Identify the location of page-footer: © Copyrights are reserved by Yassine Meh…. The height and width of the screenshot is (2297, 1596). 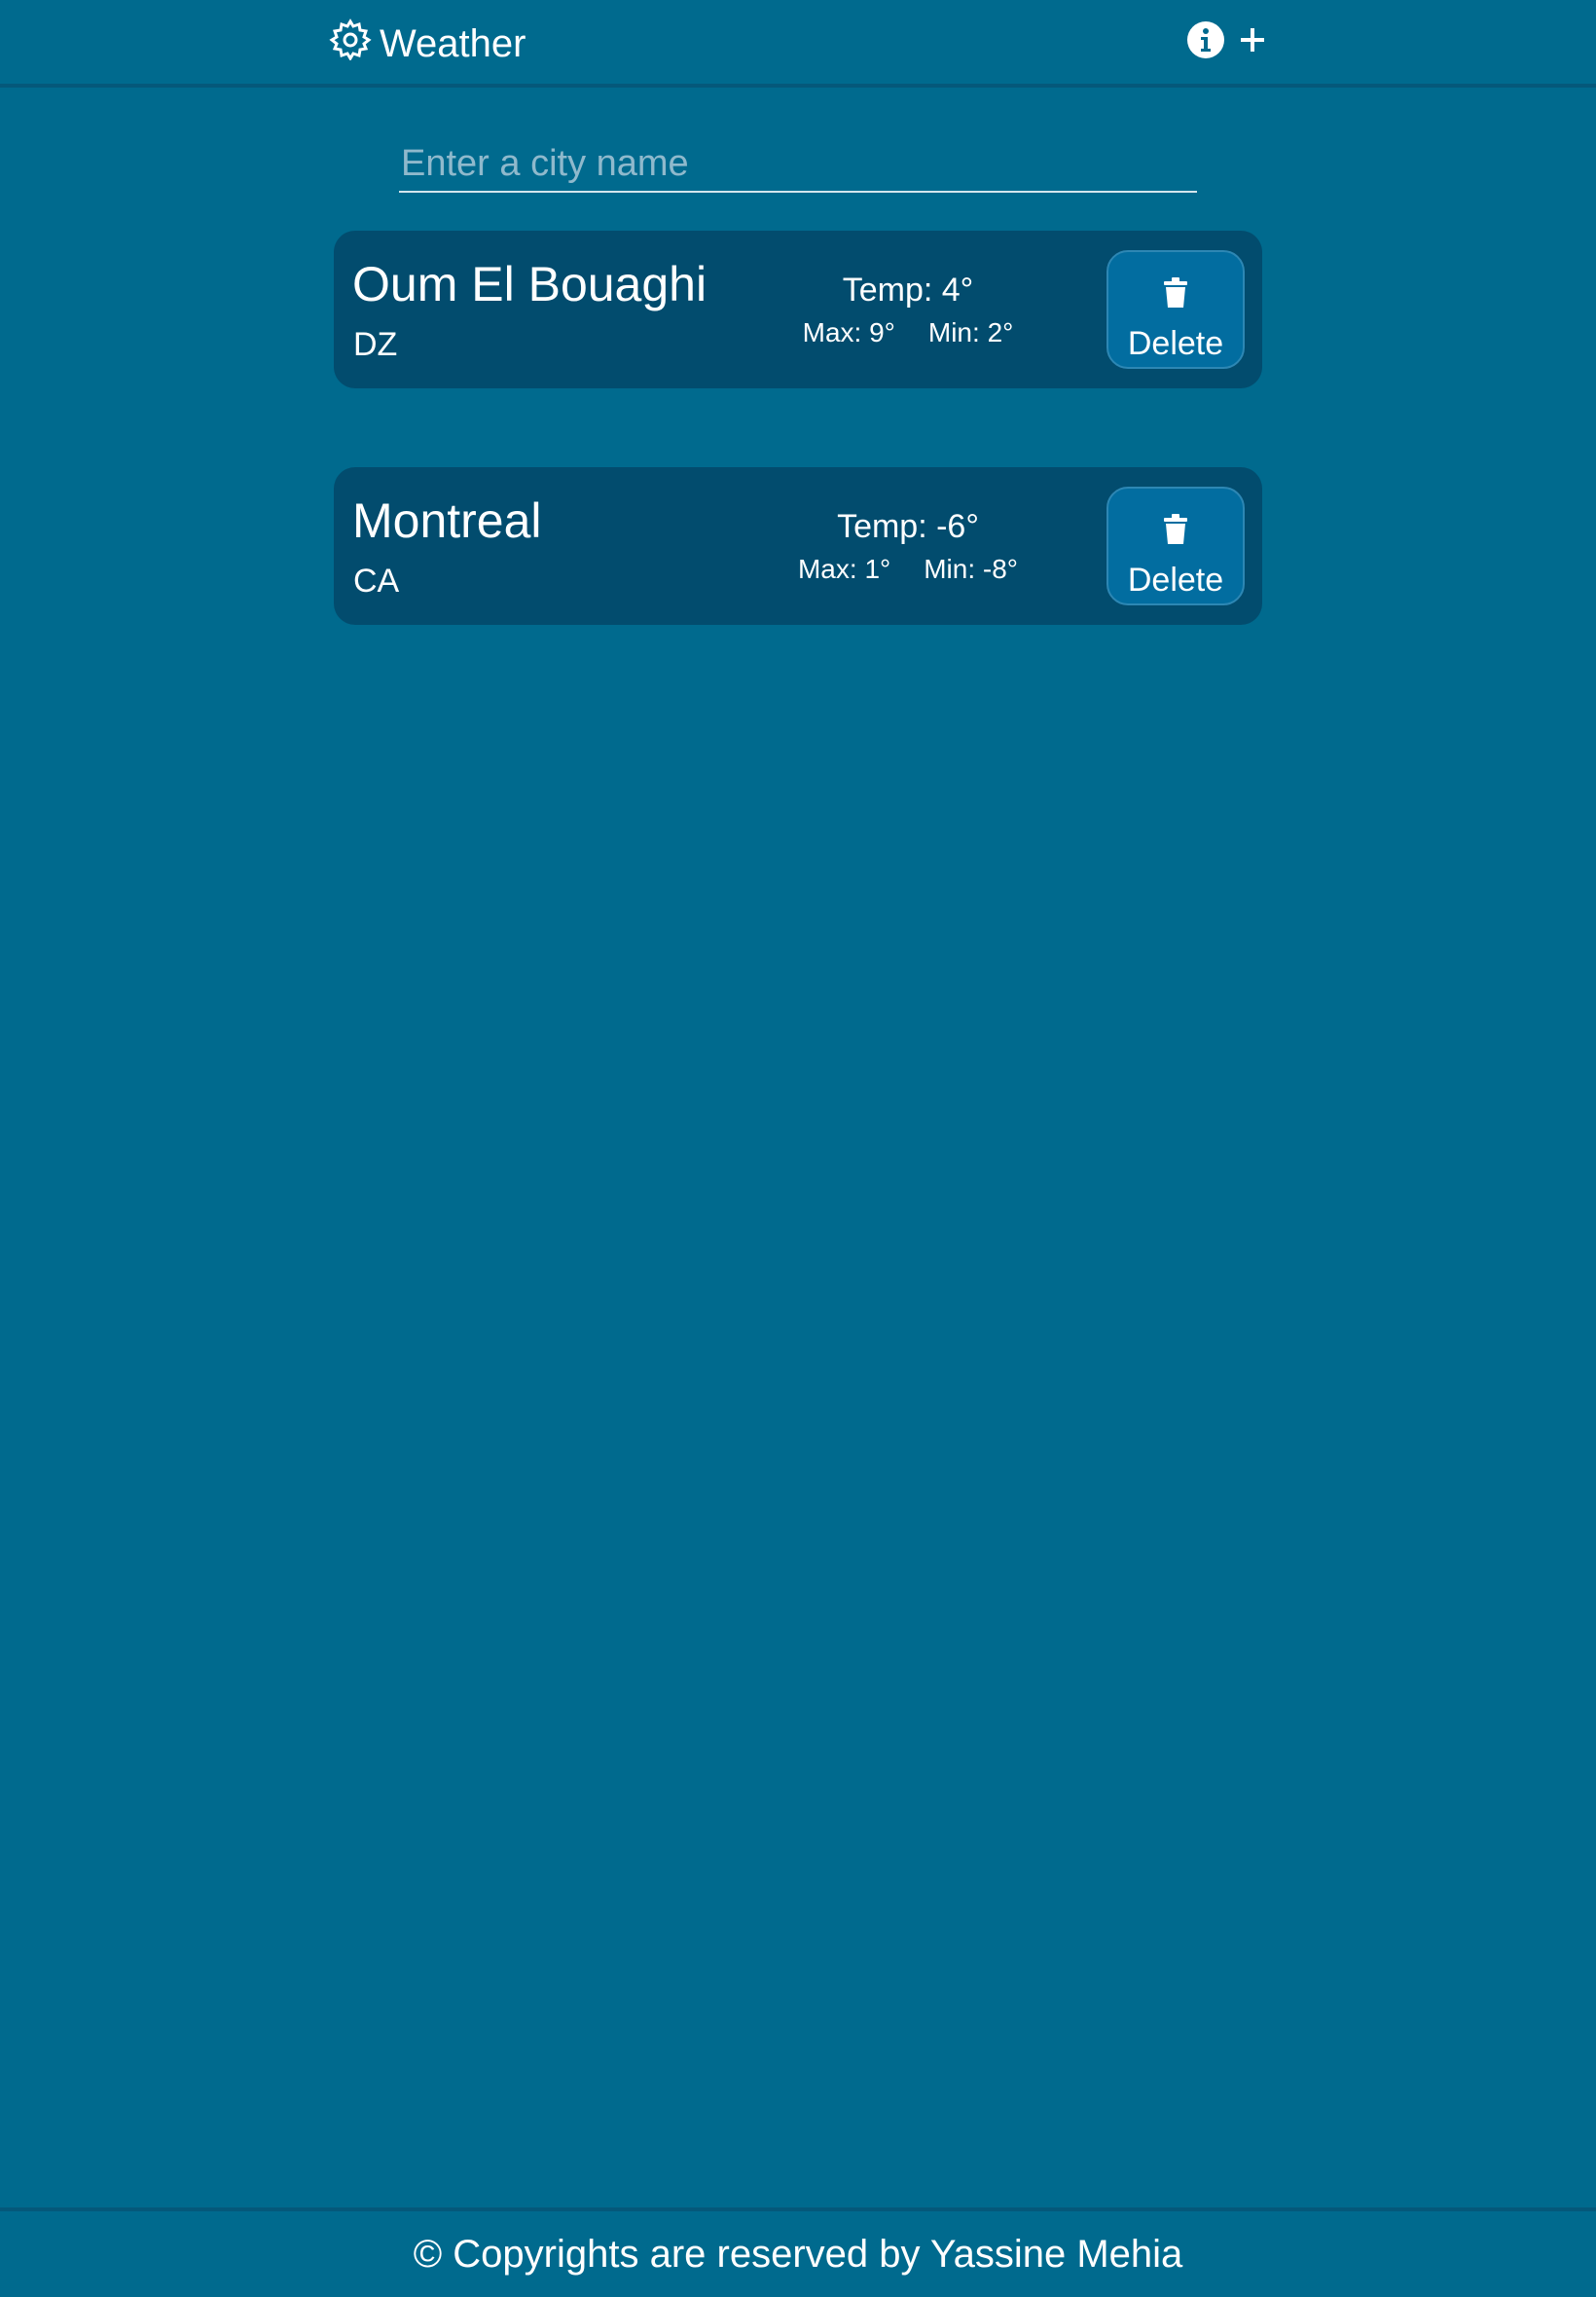
(798, 2252).